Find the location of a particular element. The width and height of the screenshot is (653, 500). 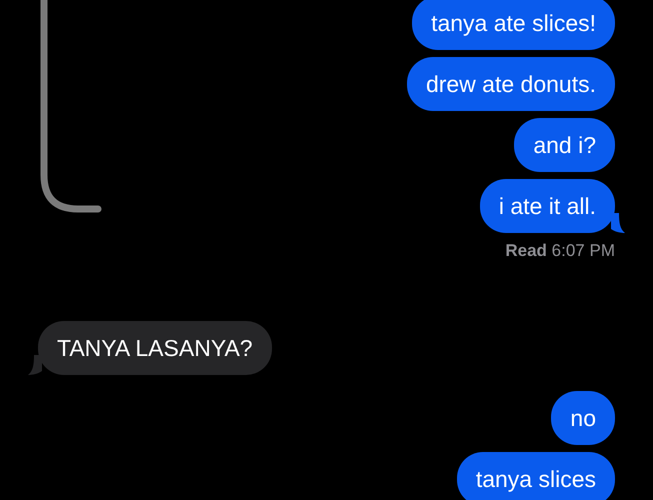

message-bubble: TANYA LASANYA? is located at coordinates (155, 348).